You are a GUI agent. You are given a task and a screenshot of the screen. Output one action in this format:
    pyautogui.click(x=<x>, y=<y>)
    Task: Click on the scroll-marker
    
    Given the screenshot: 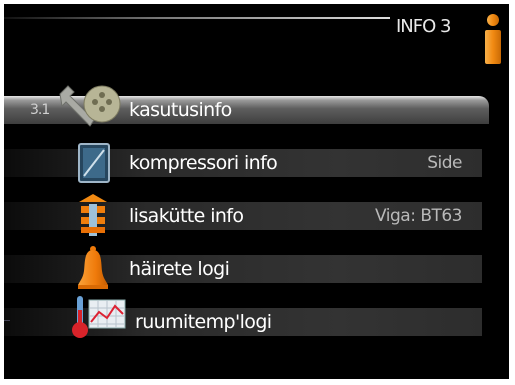 What is the action you would take?
    pyautogui.click(x=7, y=320)
    